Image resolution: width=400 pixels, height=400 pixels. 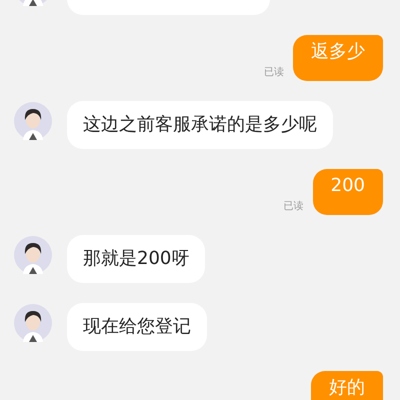 What do you see at coordinates (137, 327) in the screenshot?
I see `message-bubble: 现在给您登记` at bounding box center [137, 327].